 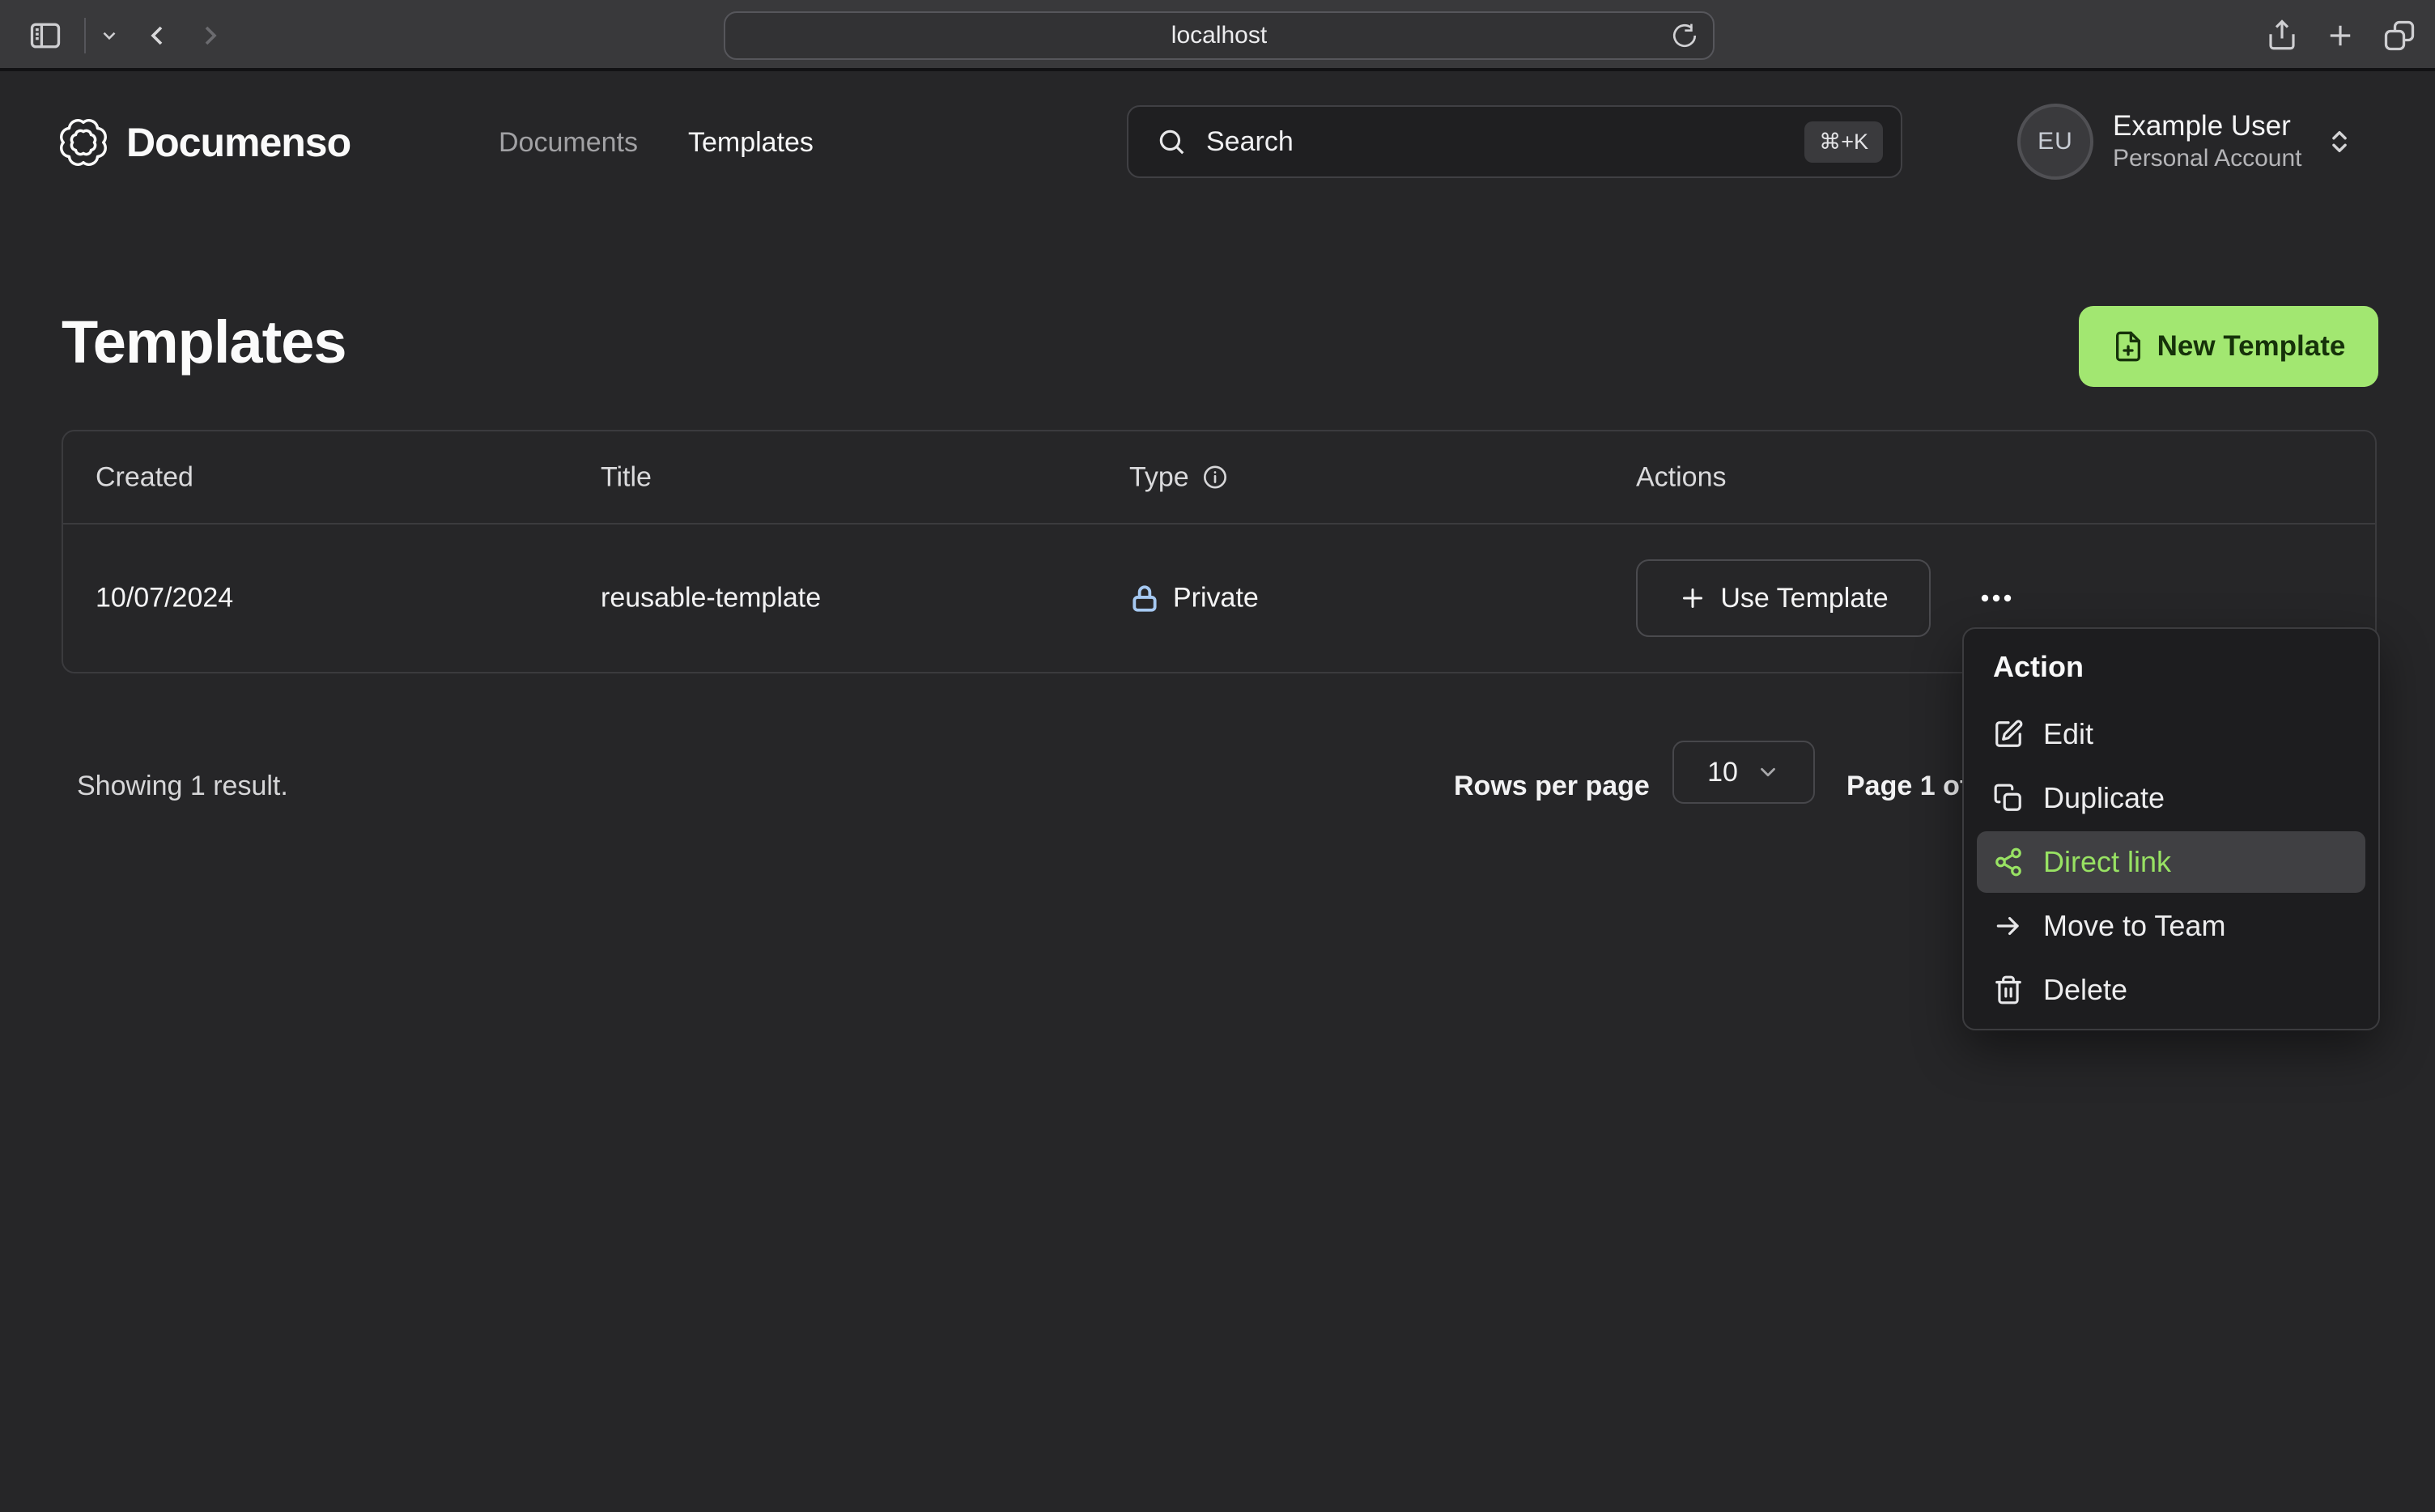 What do you see at coordinates (45, 35) in the screenshot?
I see `sidebar-icon` at bounding box center [45, 35].